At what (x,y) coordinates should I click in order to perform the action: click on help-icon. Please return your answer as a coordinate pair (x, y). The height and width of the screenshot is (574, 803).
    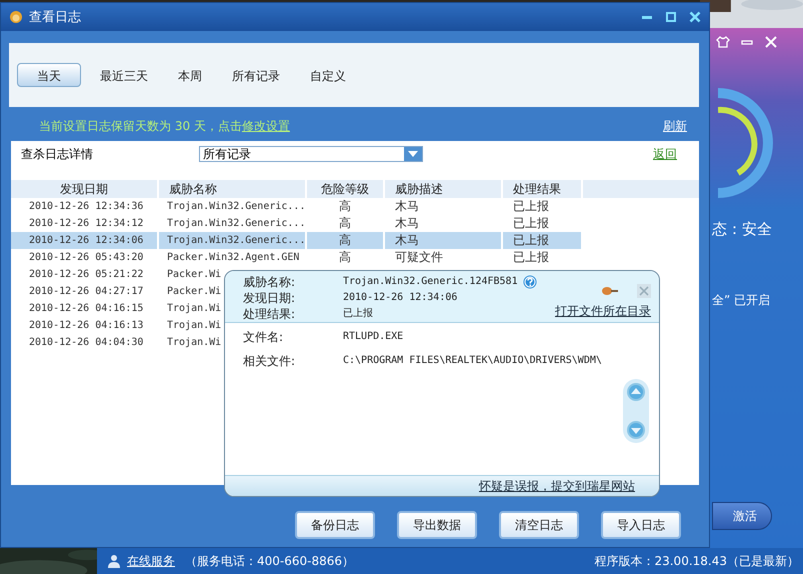
    Looking at the image, I should click on (529, 282).